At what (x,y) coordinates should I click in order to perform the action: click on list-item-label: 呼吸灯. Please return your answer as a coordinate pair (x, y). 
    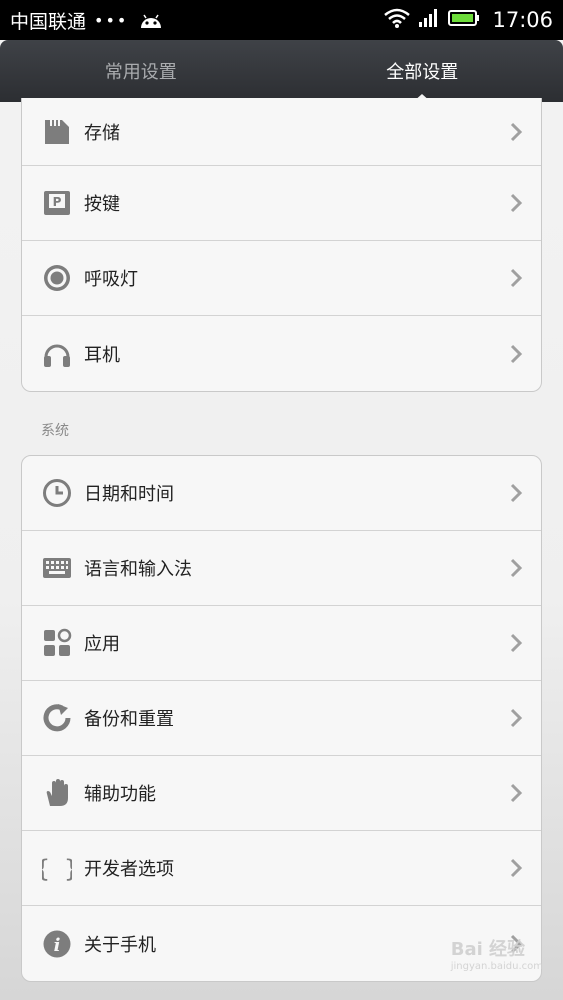
    Looking at the image, I should click on (111, 279).